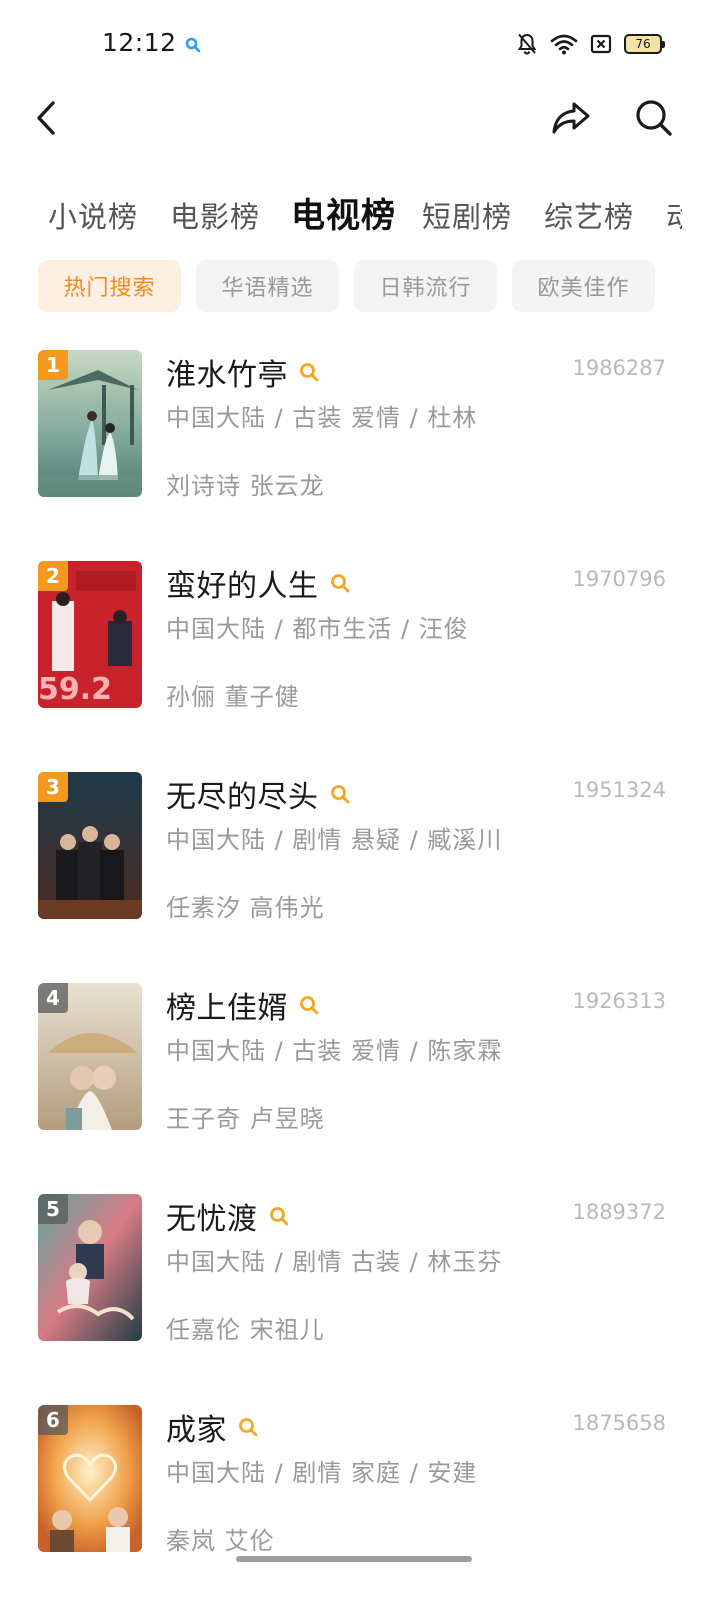  I want to click on sim-off-icon, so click(601, 44).